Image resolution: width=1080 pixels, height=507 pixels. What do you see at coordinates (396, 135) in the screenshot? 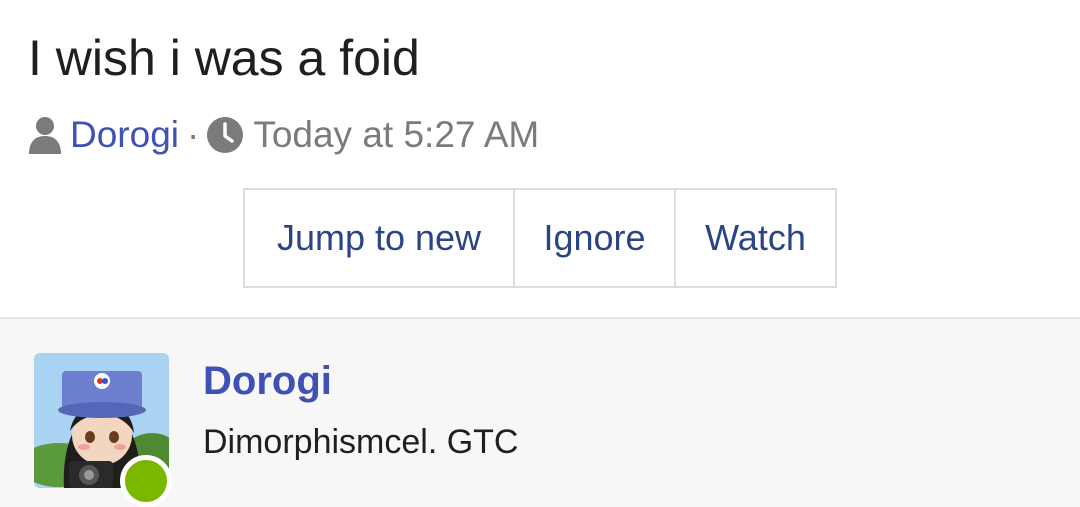
I see `thread-timestamp: Today at 5:27 AM` at bounding box center [396, 135].